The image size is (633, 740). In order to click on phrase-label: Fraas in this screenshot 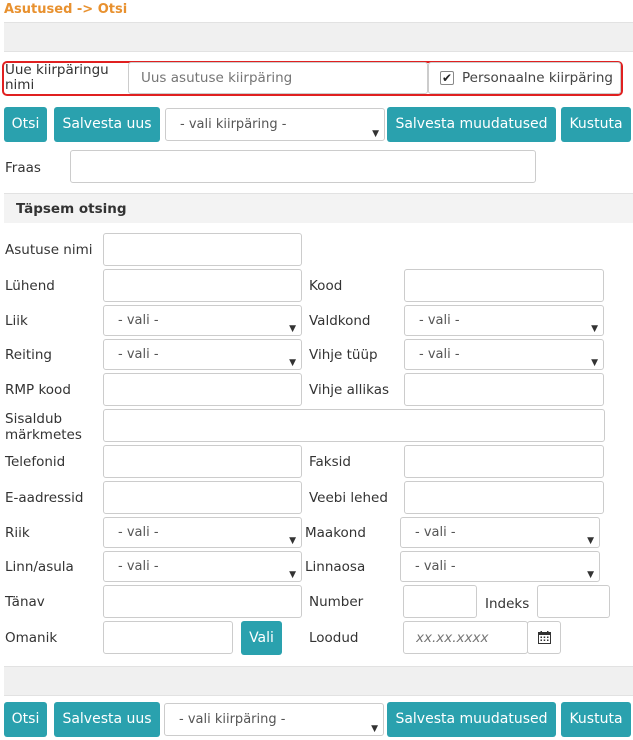, I will do `click(23, 168)`.